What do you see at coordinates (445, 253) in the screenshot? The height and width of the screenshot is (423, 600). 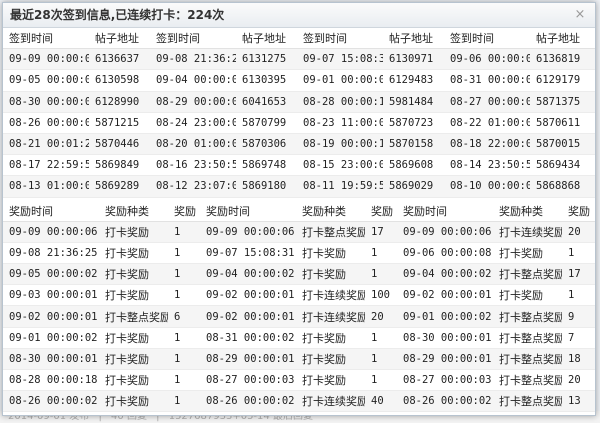 I see `table-cell: 09-06 00:00:08` at bounding box center [445, 253].